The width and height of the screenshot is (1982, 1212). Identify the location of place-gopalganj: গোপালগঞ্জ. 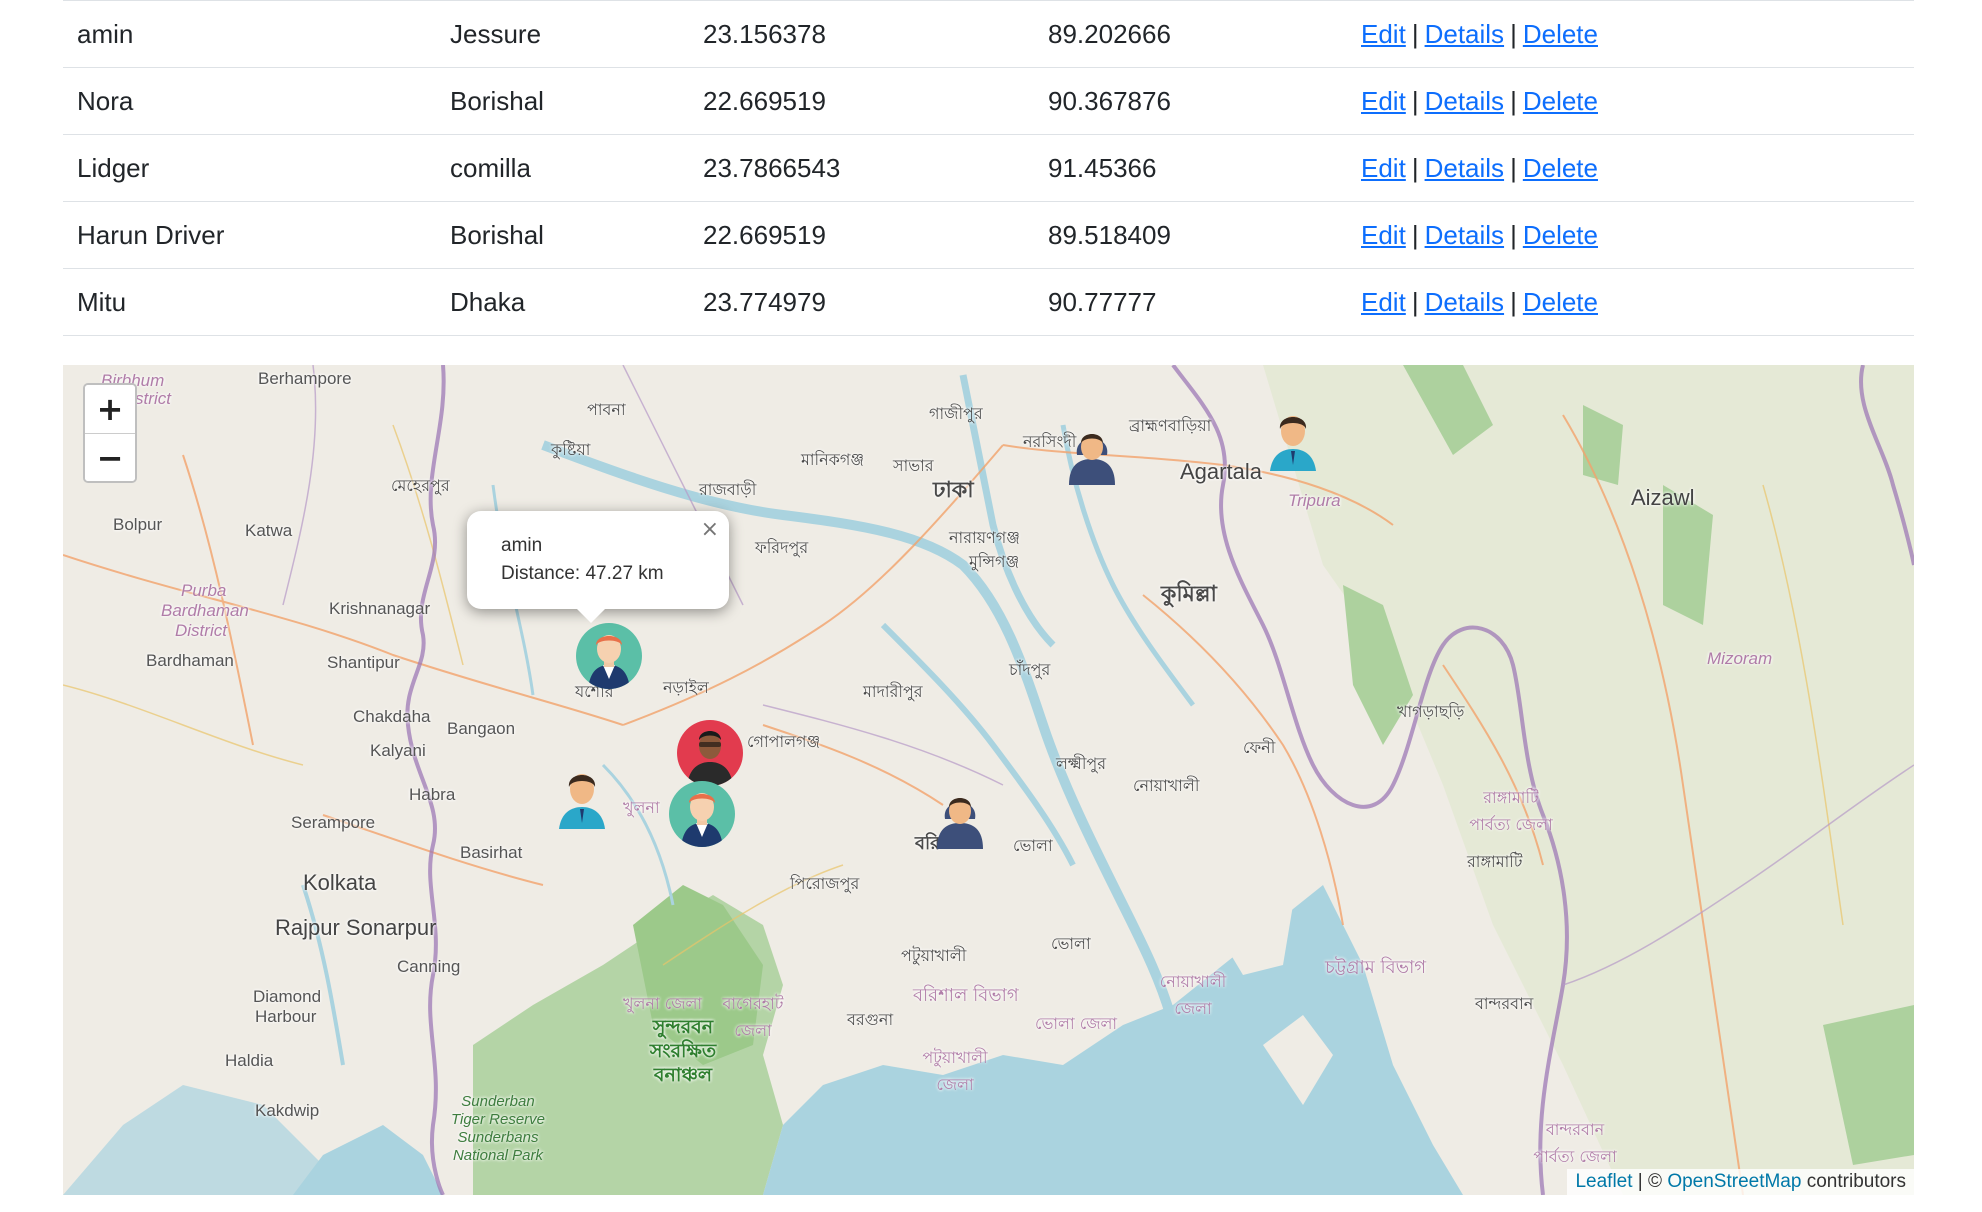
(784, 741).